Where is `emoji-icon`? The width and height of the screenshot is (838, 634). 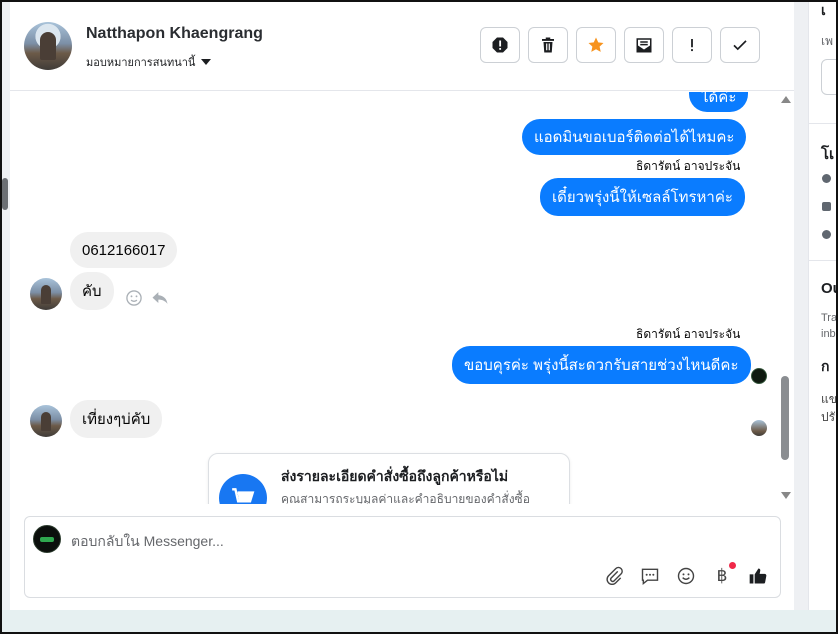 emoji-icon is located at coordinates (686, 576).